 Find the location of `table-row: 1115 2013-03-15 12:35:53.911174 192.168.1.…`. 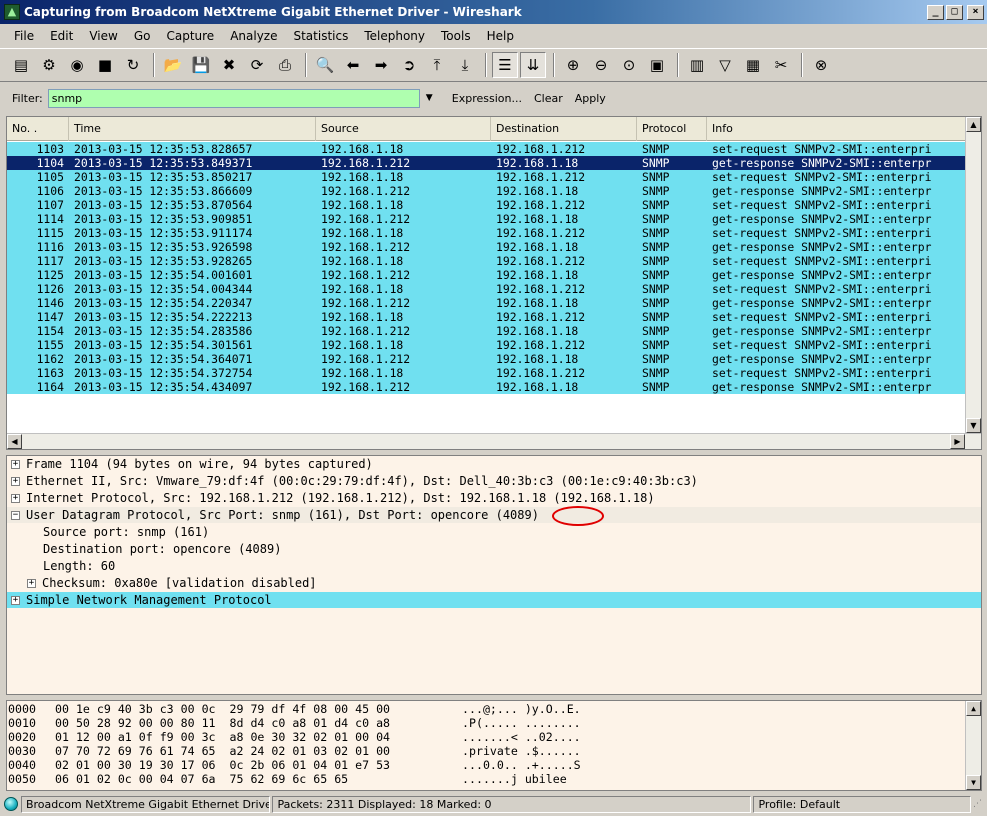

table-row: 1115 2013-03-15 12:35:53.911174 192.168.1.… is located at coordinates (487, 233).